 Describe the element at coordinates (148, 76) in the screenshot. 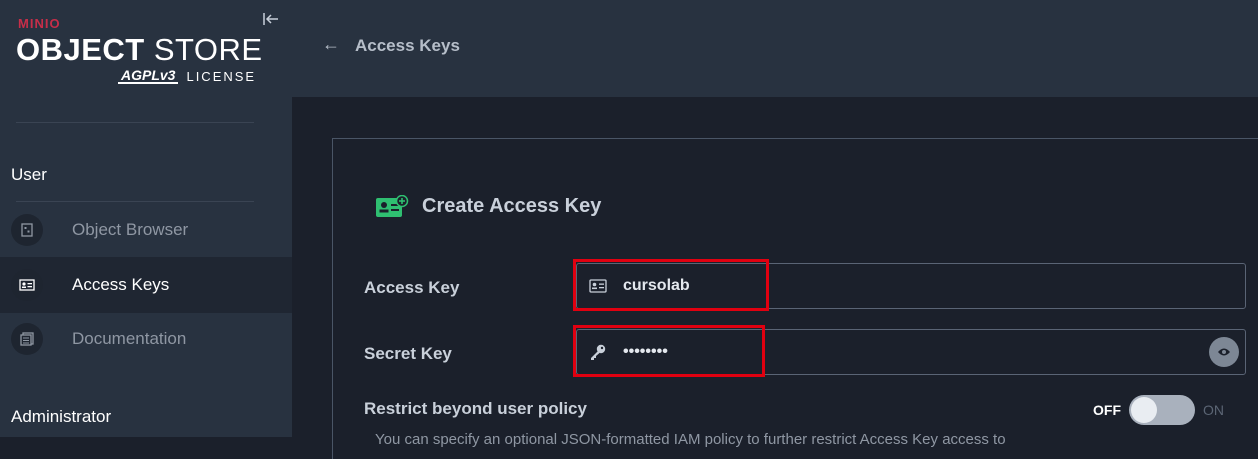

I see `agpl-logo: AGPLv3` at that location.